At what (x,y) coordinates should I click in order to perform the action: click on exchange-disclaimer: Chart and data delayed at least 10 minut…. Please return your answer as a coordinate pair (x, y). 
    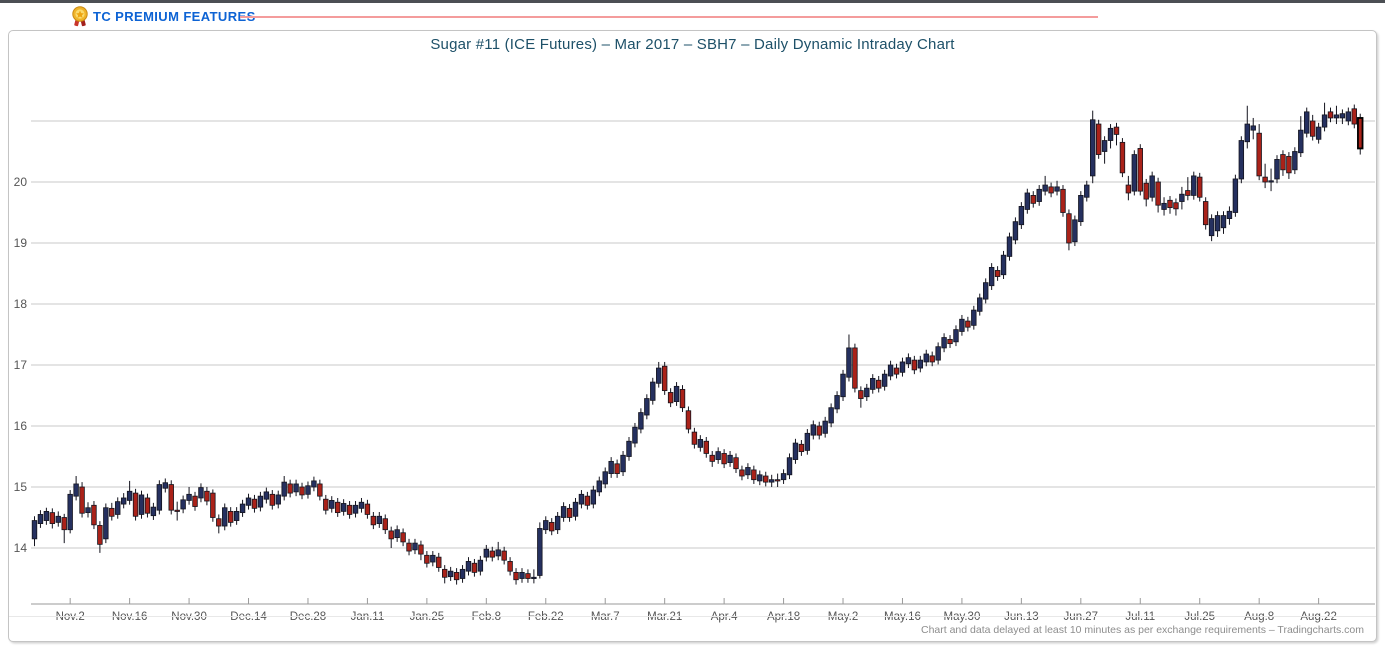
    Looking at the image, I should click on (1142, 630).